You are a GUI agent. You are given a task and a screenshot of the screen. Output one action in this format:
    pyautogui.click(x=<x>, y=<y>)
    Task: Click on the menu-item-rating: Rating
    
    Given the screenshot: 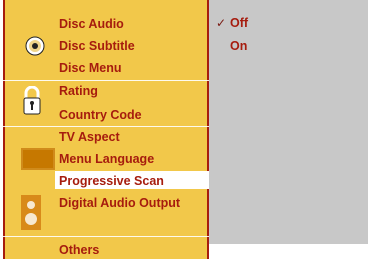 What is the action you would take?
    pyautogui.click(x=78, y=91)
    